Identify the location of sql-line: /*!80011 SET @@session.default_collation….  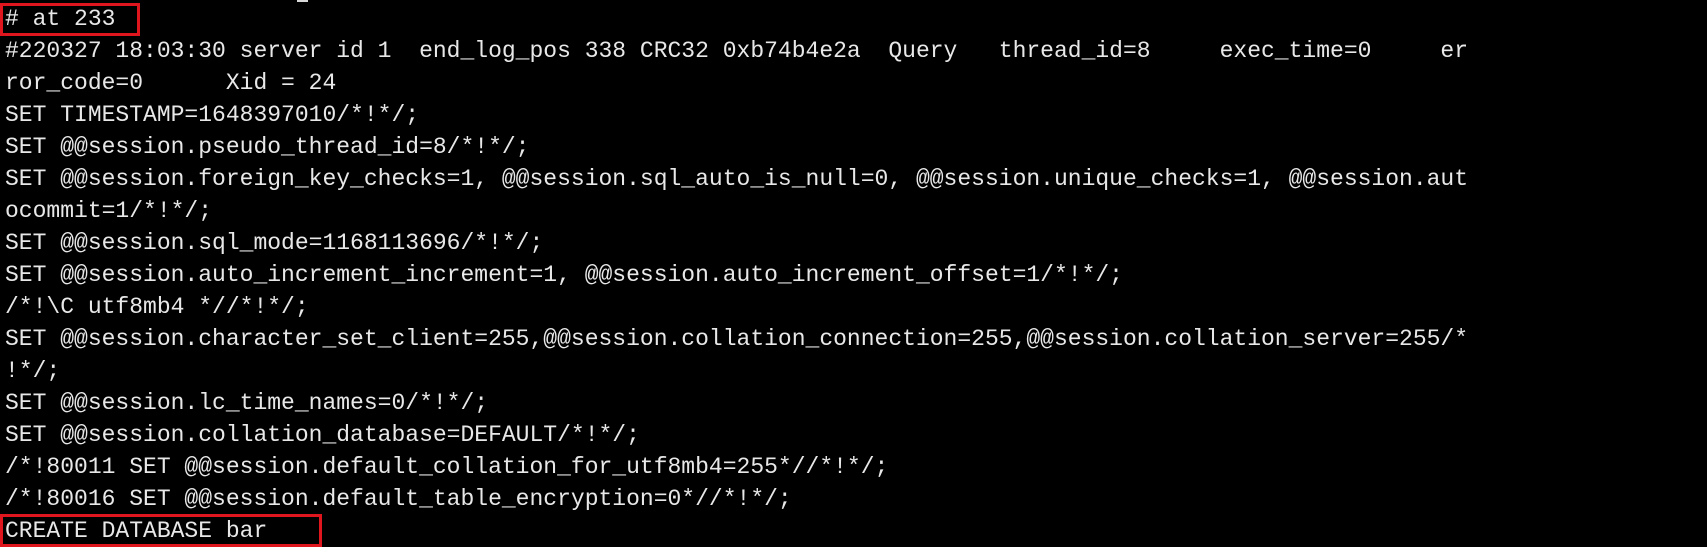
(447, 467).